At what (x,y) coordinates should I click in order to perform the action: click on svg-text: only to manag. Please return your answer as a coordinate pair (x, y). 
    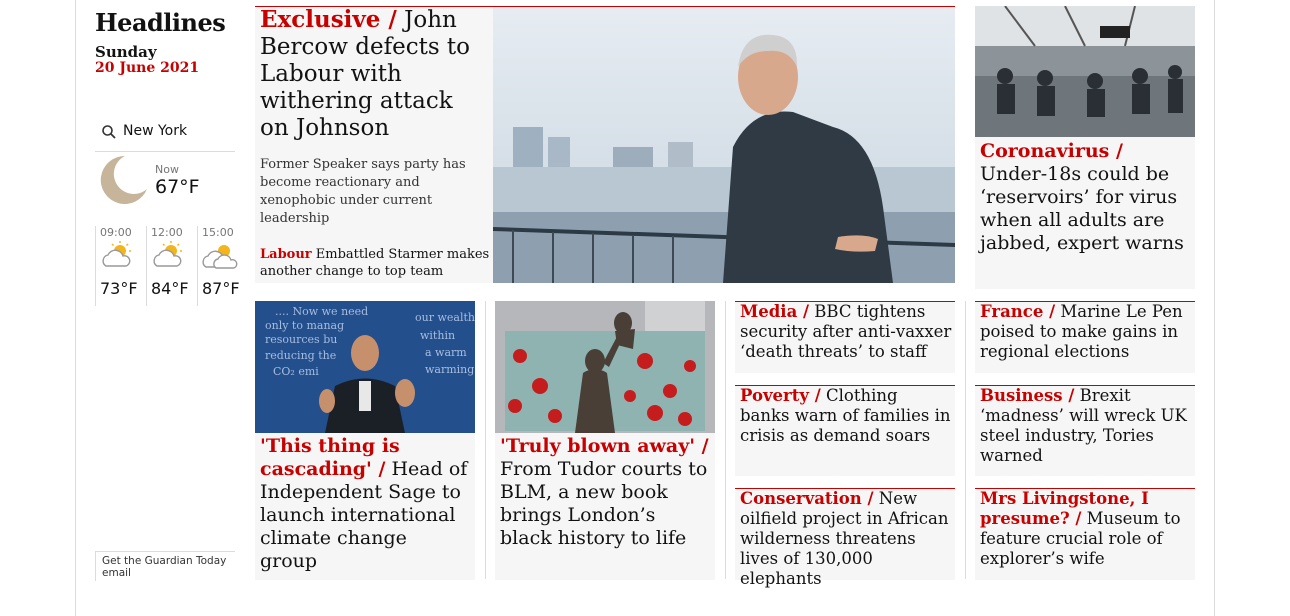
    Looking at the image, I should click on (304, 325).